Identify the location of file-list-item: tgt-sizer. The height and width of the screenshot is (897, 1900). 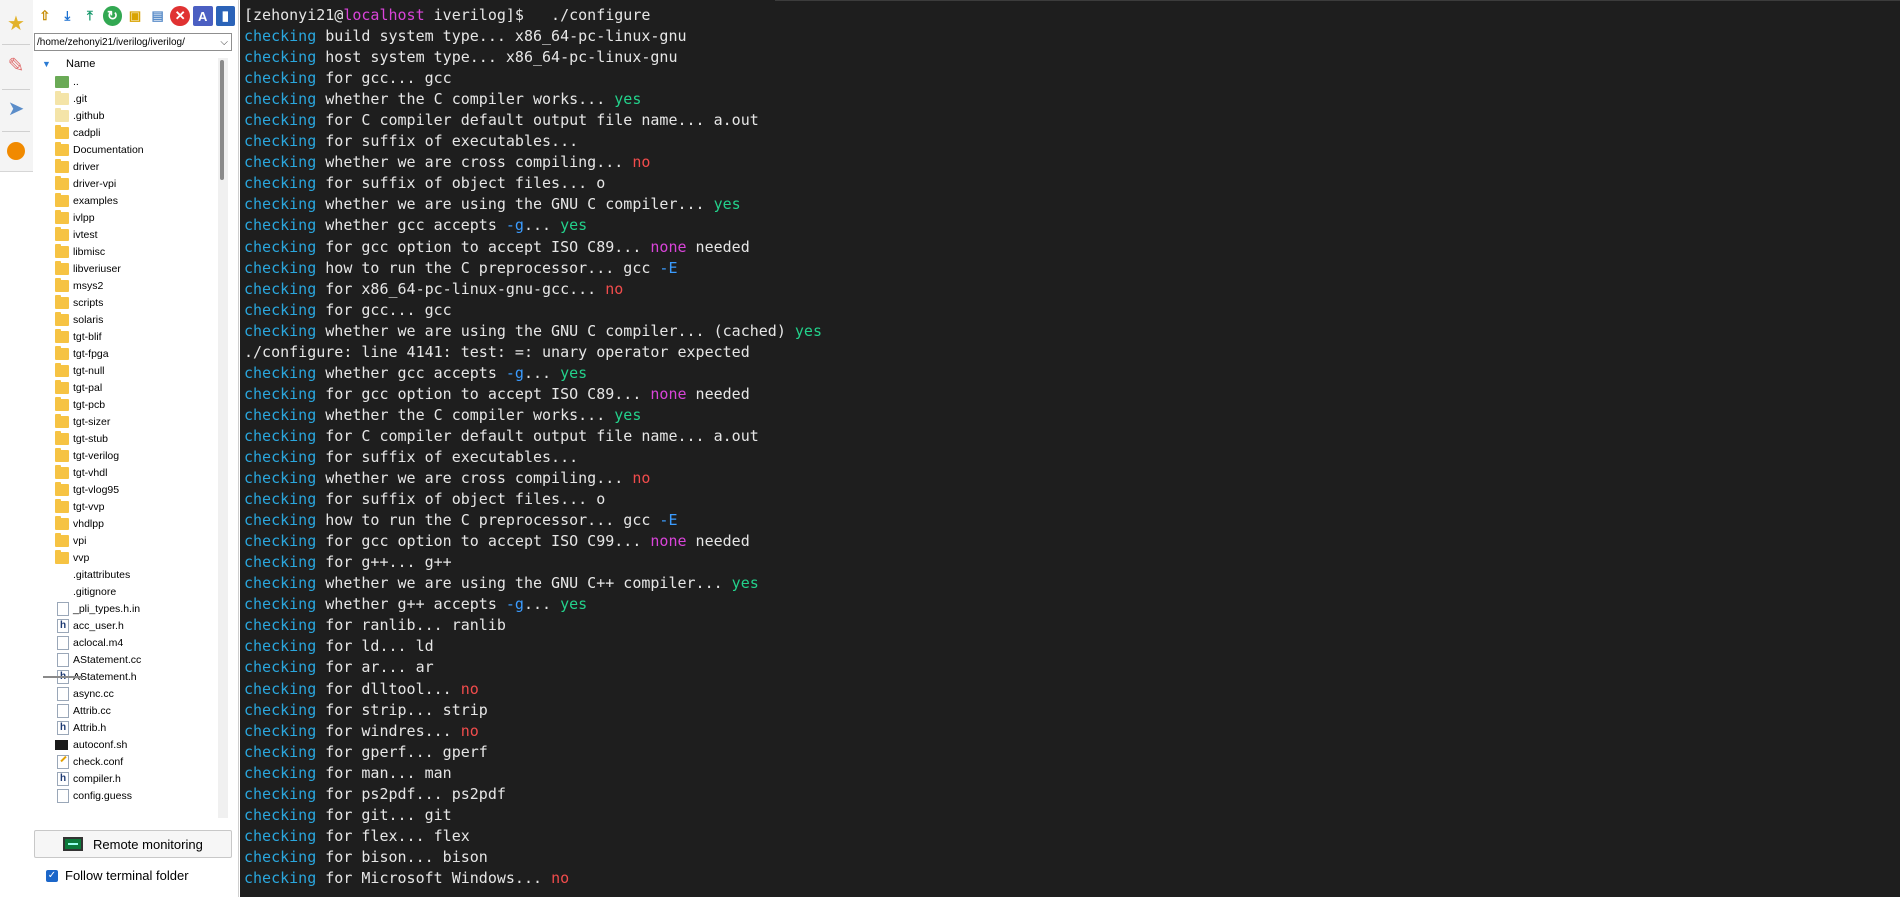
(125, 422).